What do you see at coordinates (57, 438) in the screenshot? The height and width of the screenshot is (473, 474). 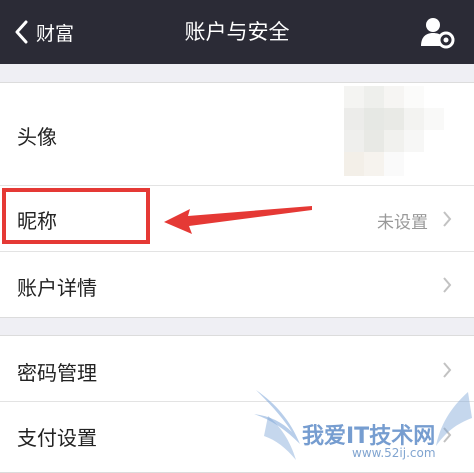 I see `payment-settings-label: 支付设置` at bounding box center [57, 438].